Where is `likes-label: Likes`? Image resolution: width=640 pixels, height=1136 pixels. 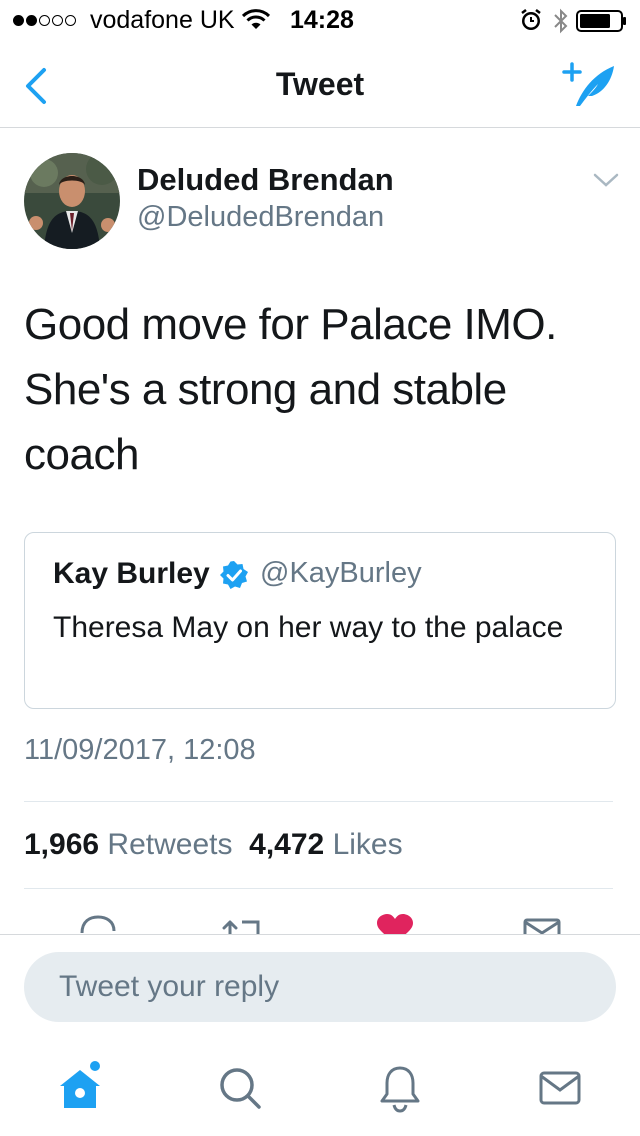
likes-label: Likes is located at coordinates (367, 844).